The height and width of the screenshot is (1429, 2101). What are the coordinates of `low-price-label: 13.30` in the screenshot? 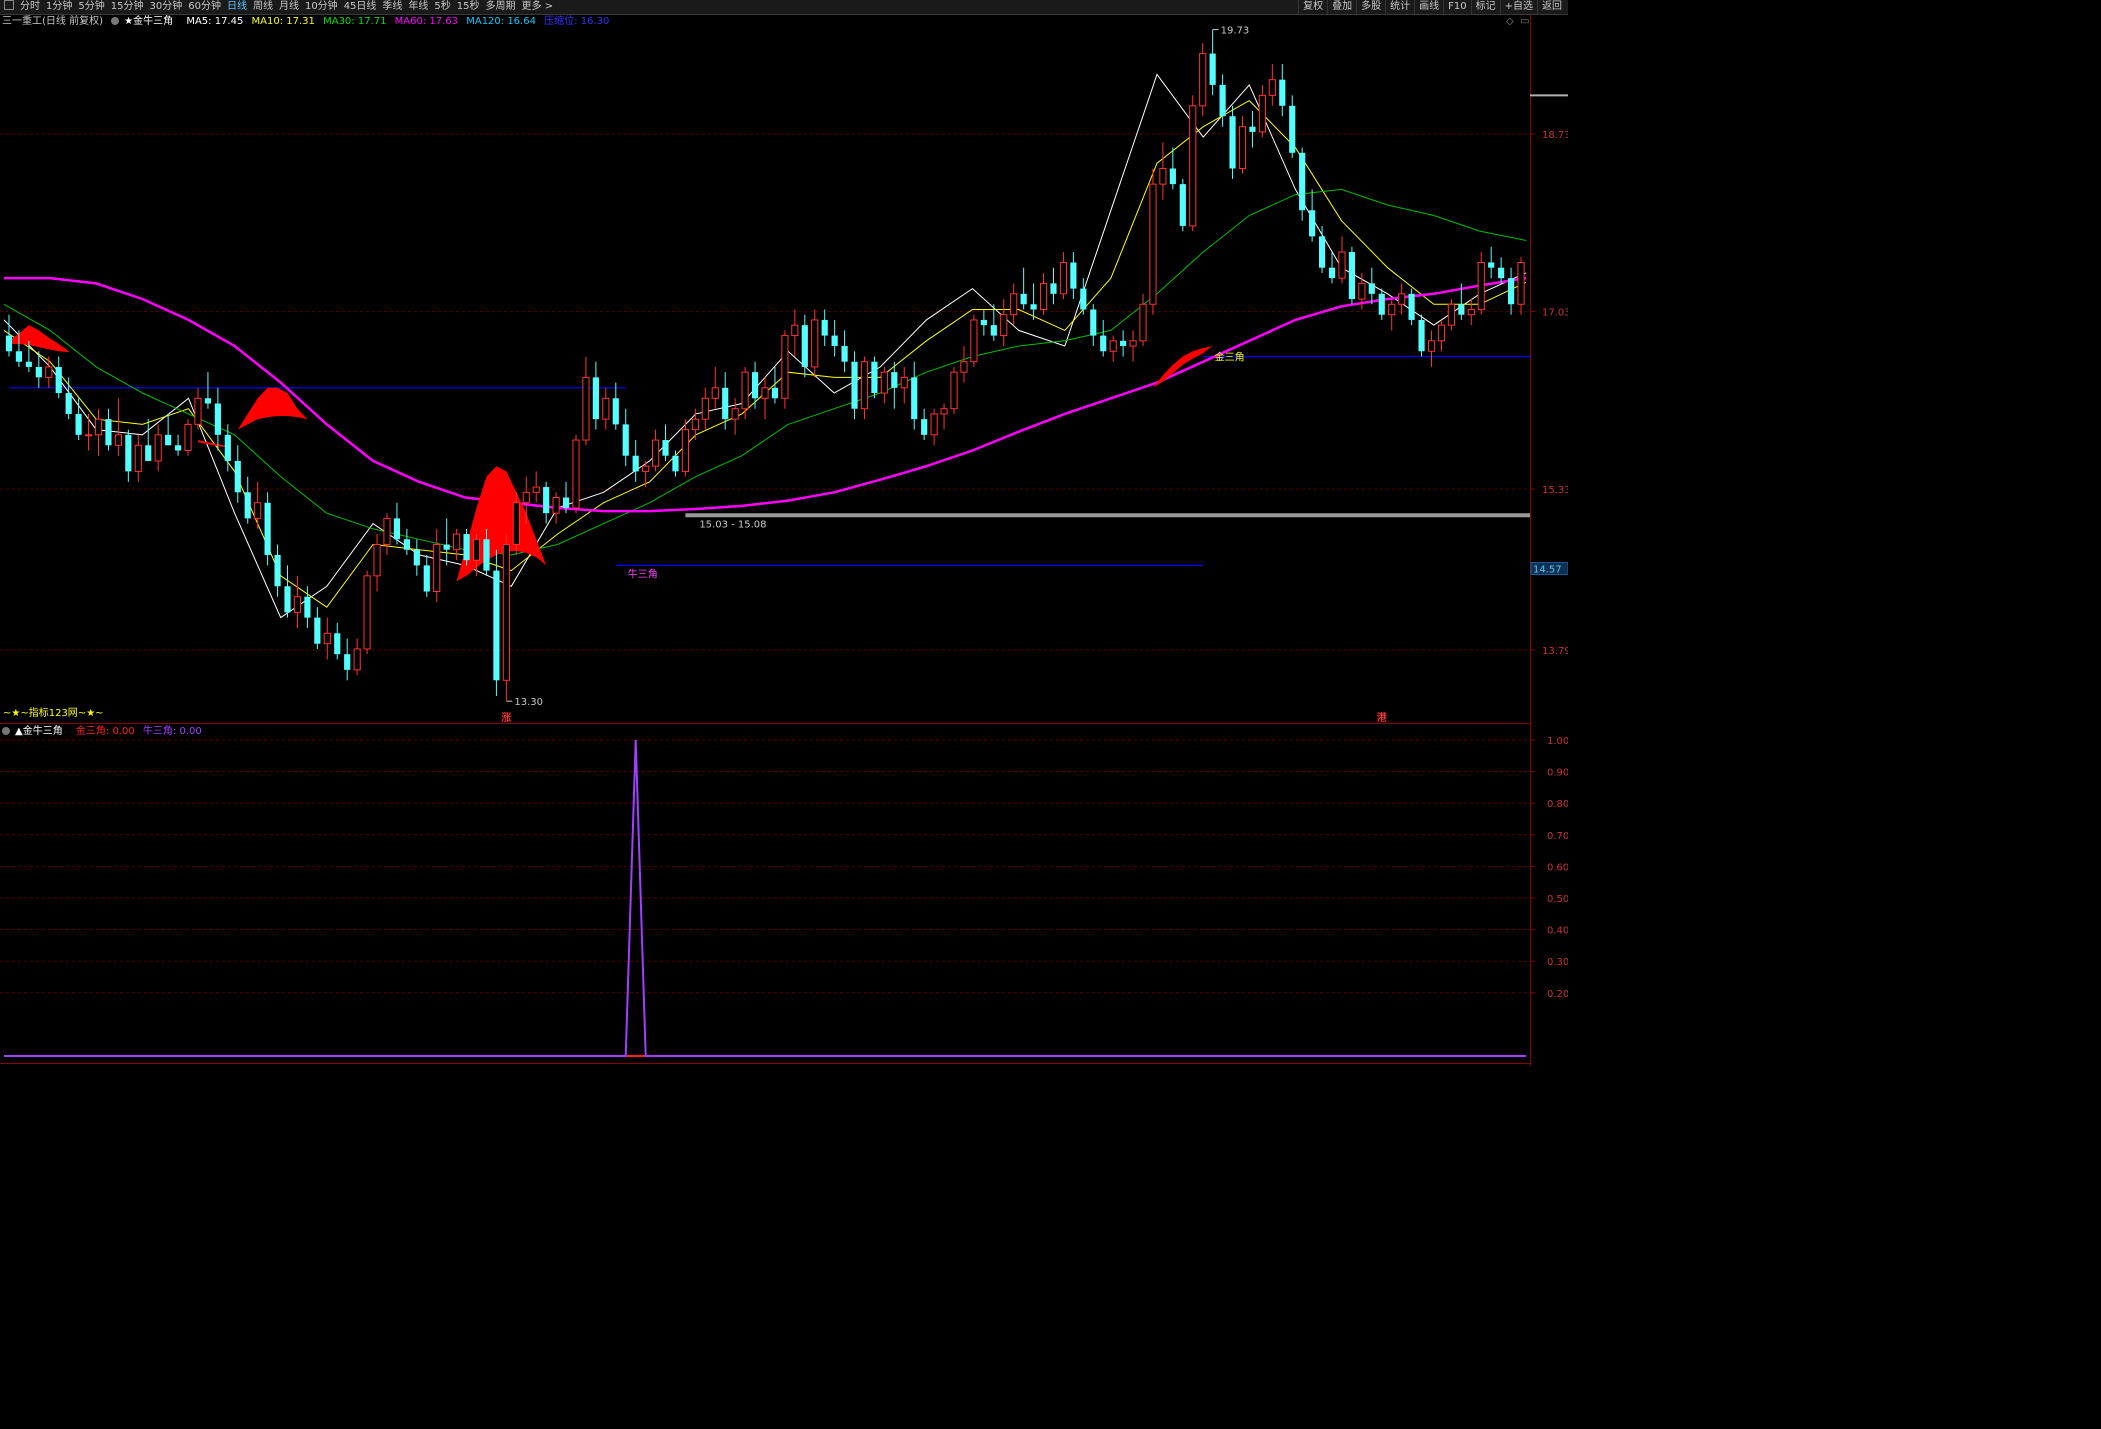 It's located at (528, 702).